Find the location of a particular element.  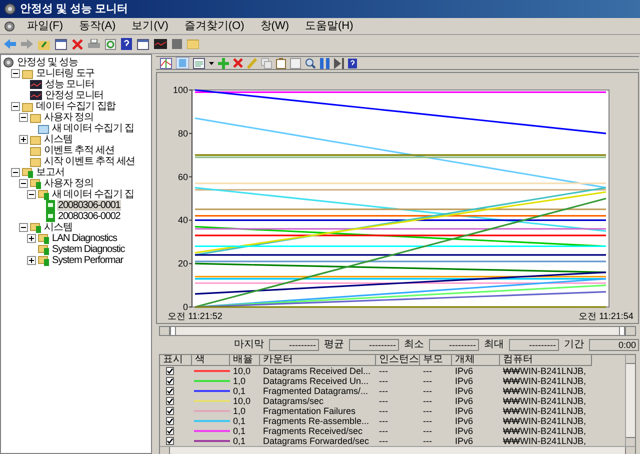

y-tick-label: 100 is located at coordinates (180, 90).